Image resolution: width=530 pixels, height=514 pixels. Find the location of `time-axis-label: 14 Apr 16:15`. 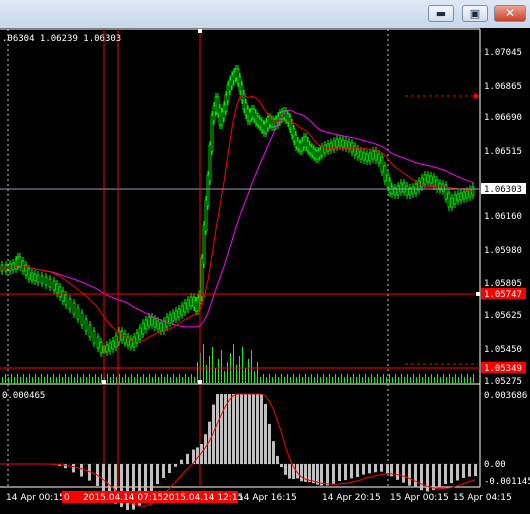

time-axis-label: 14 Apr 16:15 is located at coordinates (267, 498).